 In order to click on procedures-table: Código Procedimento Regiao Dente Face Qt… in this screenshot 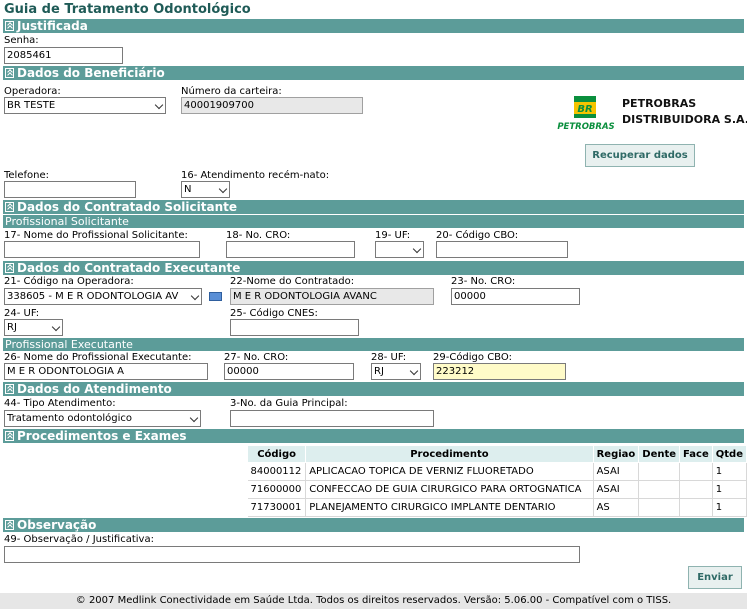, I will do `click(496, 481)`.